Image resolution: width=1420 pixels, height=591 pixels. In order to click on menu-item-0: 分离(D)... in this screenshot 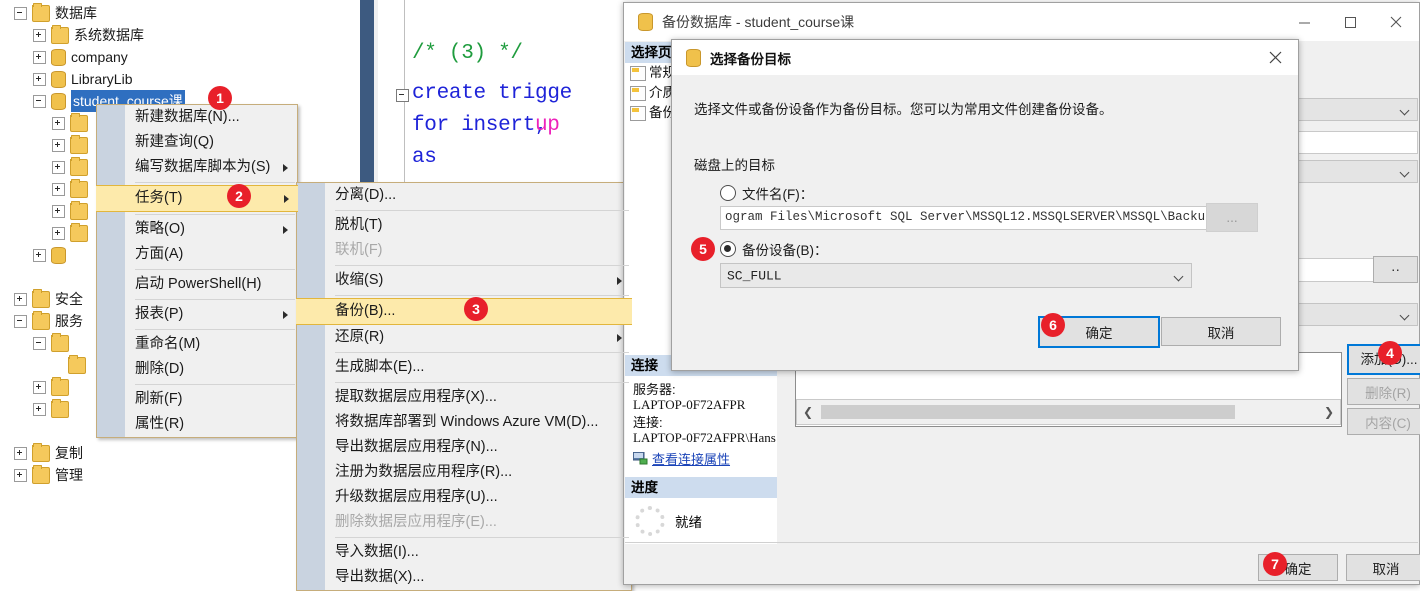, I will do `click(464, 195)`.